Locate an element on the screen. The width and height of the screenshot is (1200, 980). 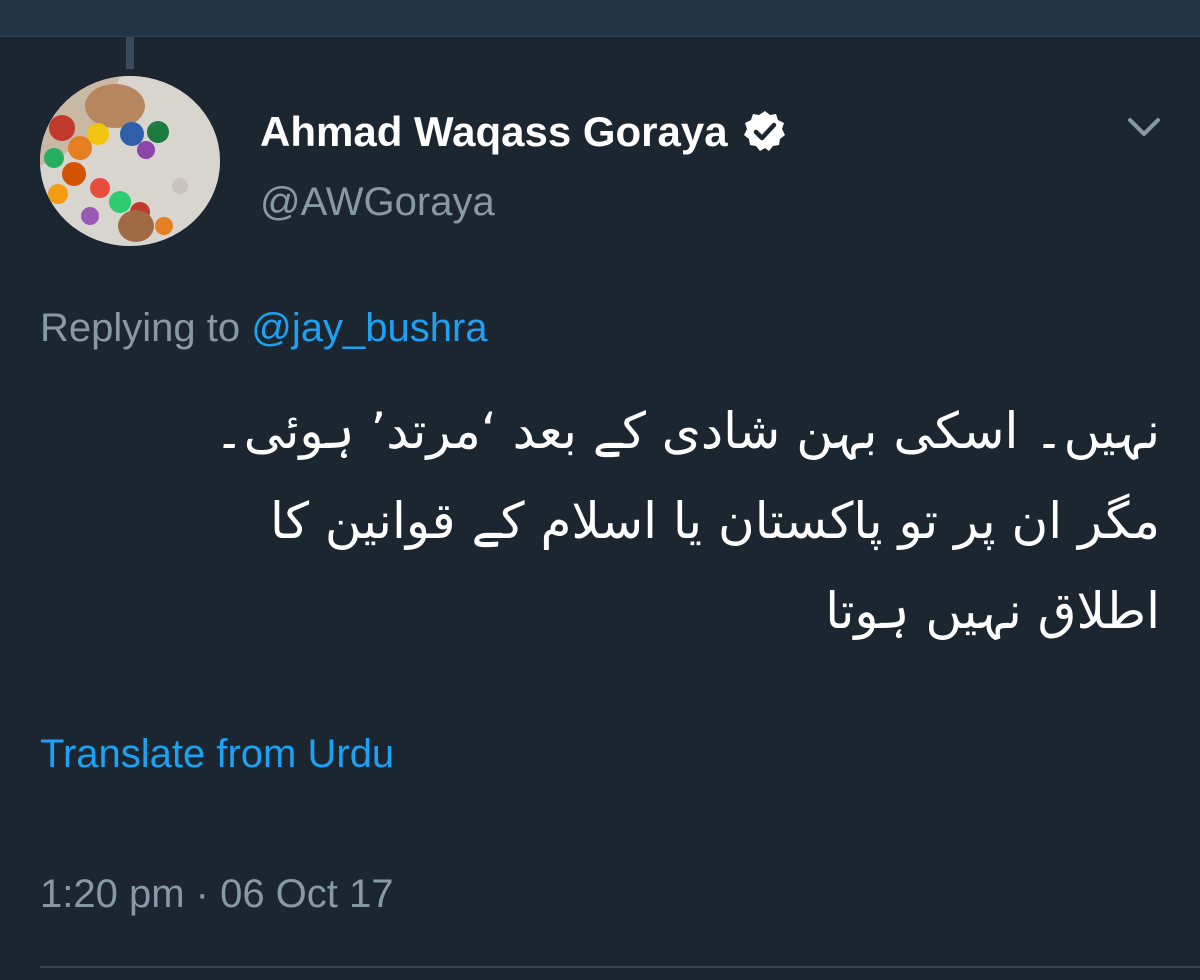
translate-link: Translate from Urdu is located at coordinates (217, 754).